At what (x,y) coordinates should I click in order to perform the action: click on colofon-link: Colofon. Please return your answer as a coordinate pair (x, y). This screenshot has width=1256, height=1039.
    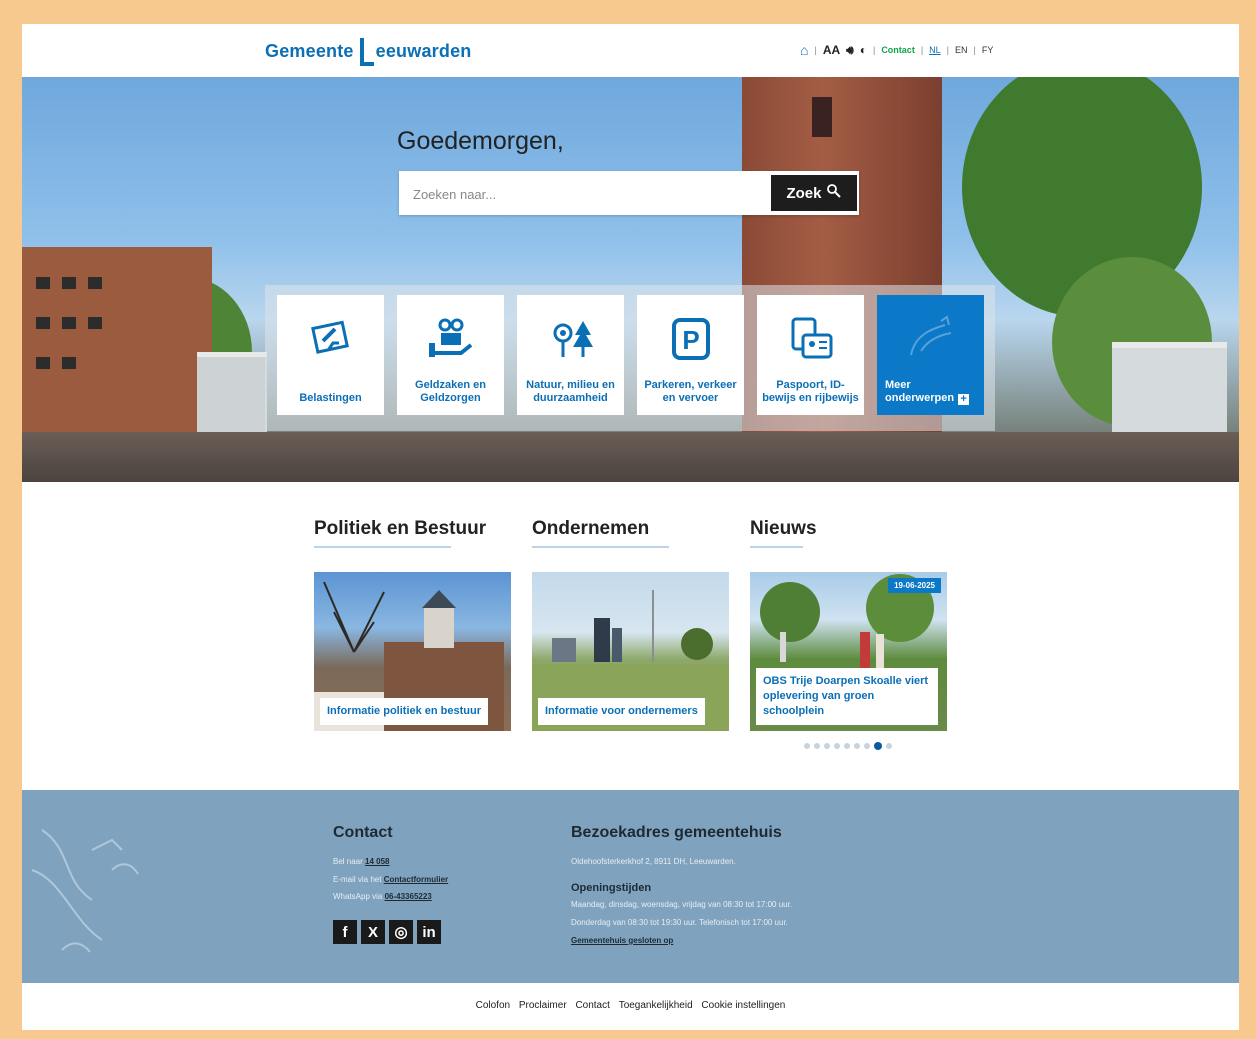
    Looking at the image, I should click on (493, 1005).